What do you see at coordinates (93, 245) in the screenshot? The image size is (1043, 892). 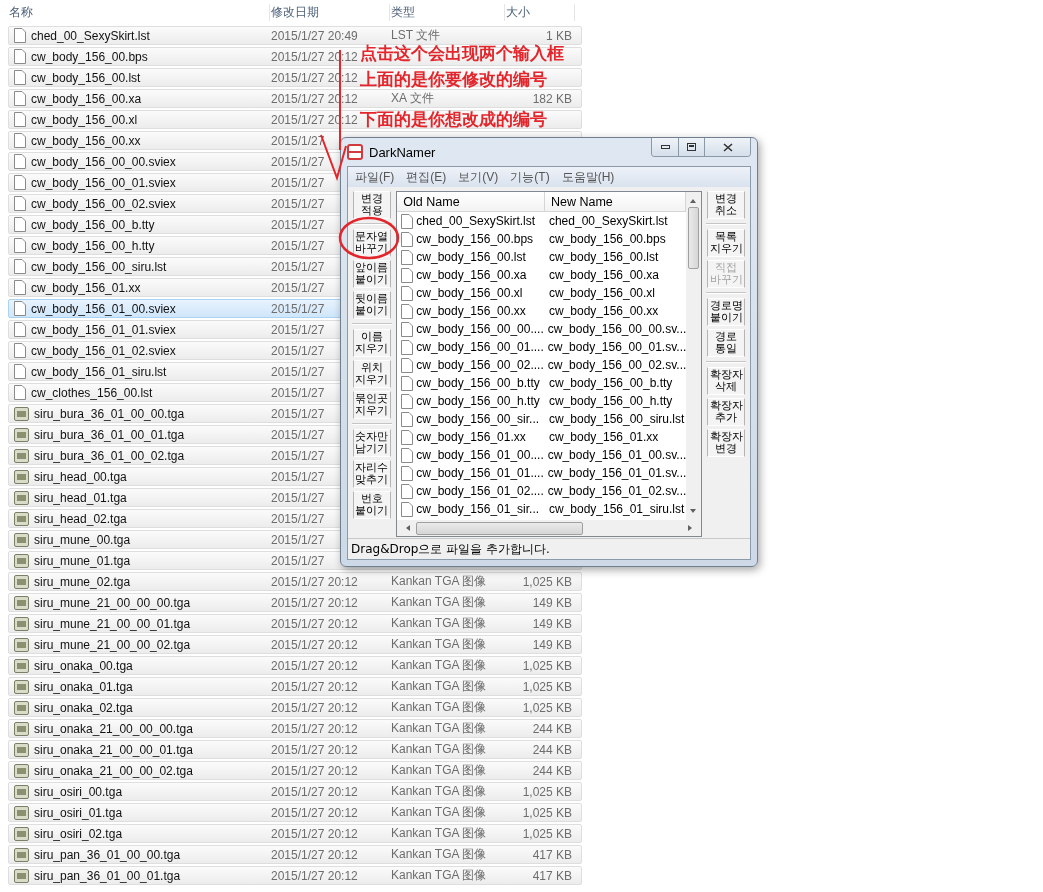 I see `file-name: cw_body_156_00_h.tty` at bounding box center [93, 245].